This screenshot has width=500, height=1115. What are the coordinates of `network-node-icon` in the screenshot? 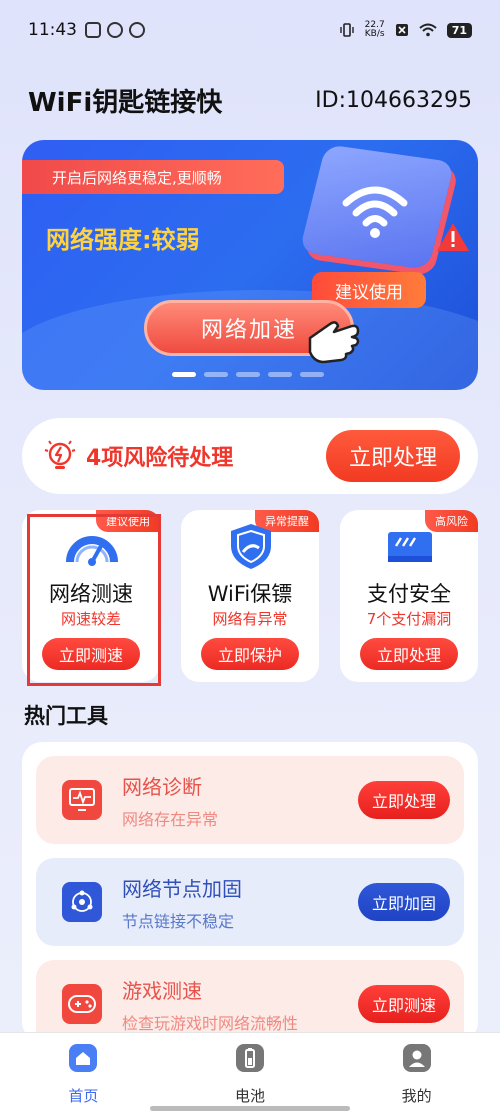 It's located at (82, 902).